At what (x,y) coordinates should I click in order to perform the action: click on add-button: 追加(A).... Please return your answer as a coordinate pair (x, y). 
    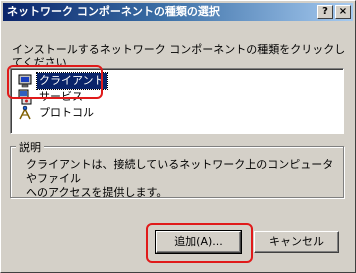
    Looking at the image, I should click on (198, 242).